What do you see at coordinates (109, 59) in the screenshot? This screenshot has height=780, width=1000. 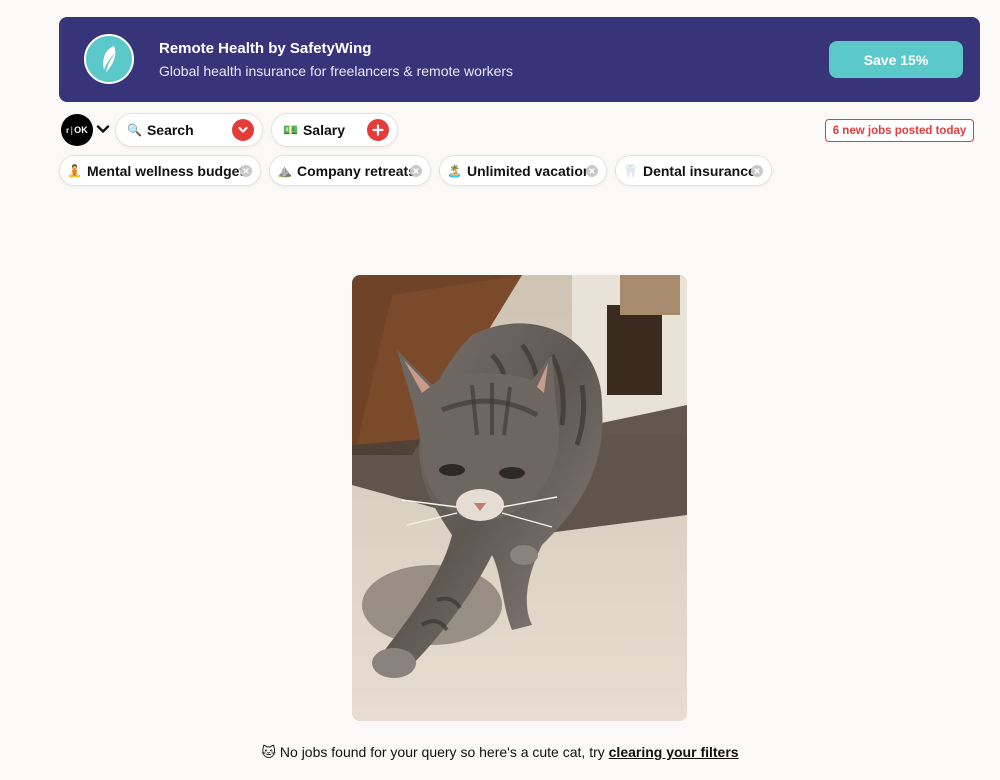 I see `feather-icon` at bounding box center [109, 59].